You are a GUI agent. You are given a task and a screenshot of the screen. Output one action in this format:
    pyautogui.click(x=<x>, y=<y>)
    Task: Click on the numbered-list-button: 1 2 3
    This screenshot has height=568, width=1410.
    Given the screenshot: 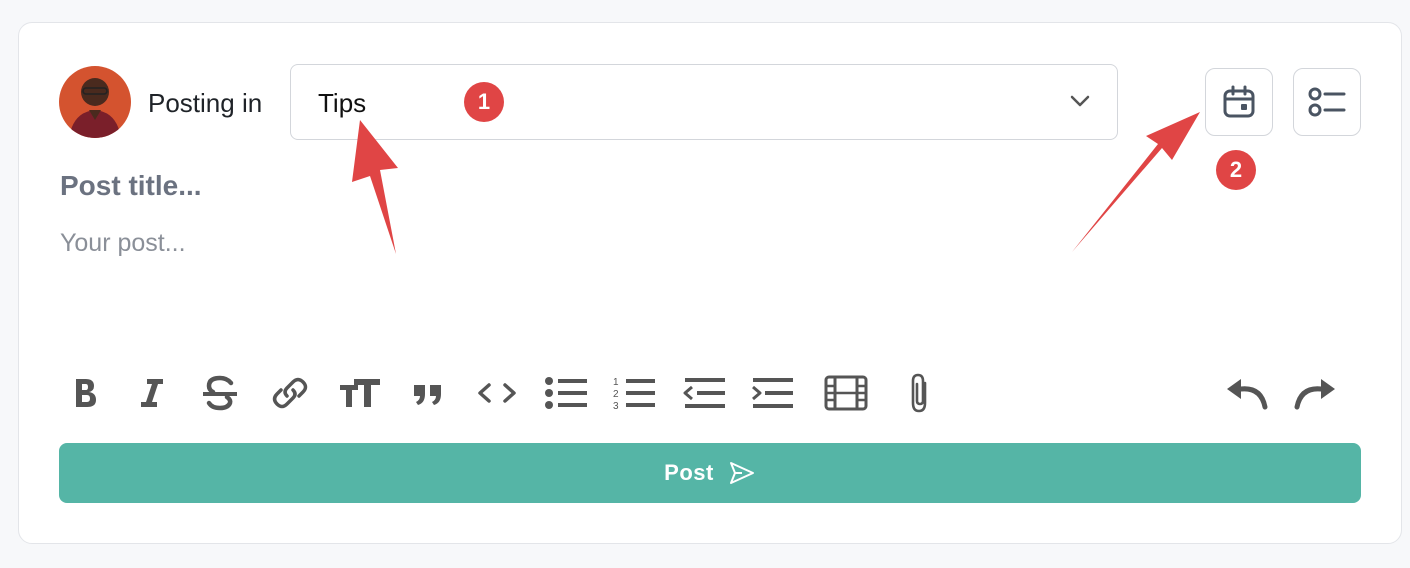 What is the action you would take?
    pyautogui.click(x=634, y=393)
    